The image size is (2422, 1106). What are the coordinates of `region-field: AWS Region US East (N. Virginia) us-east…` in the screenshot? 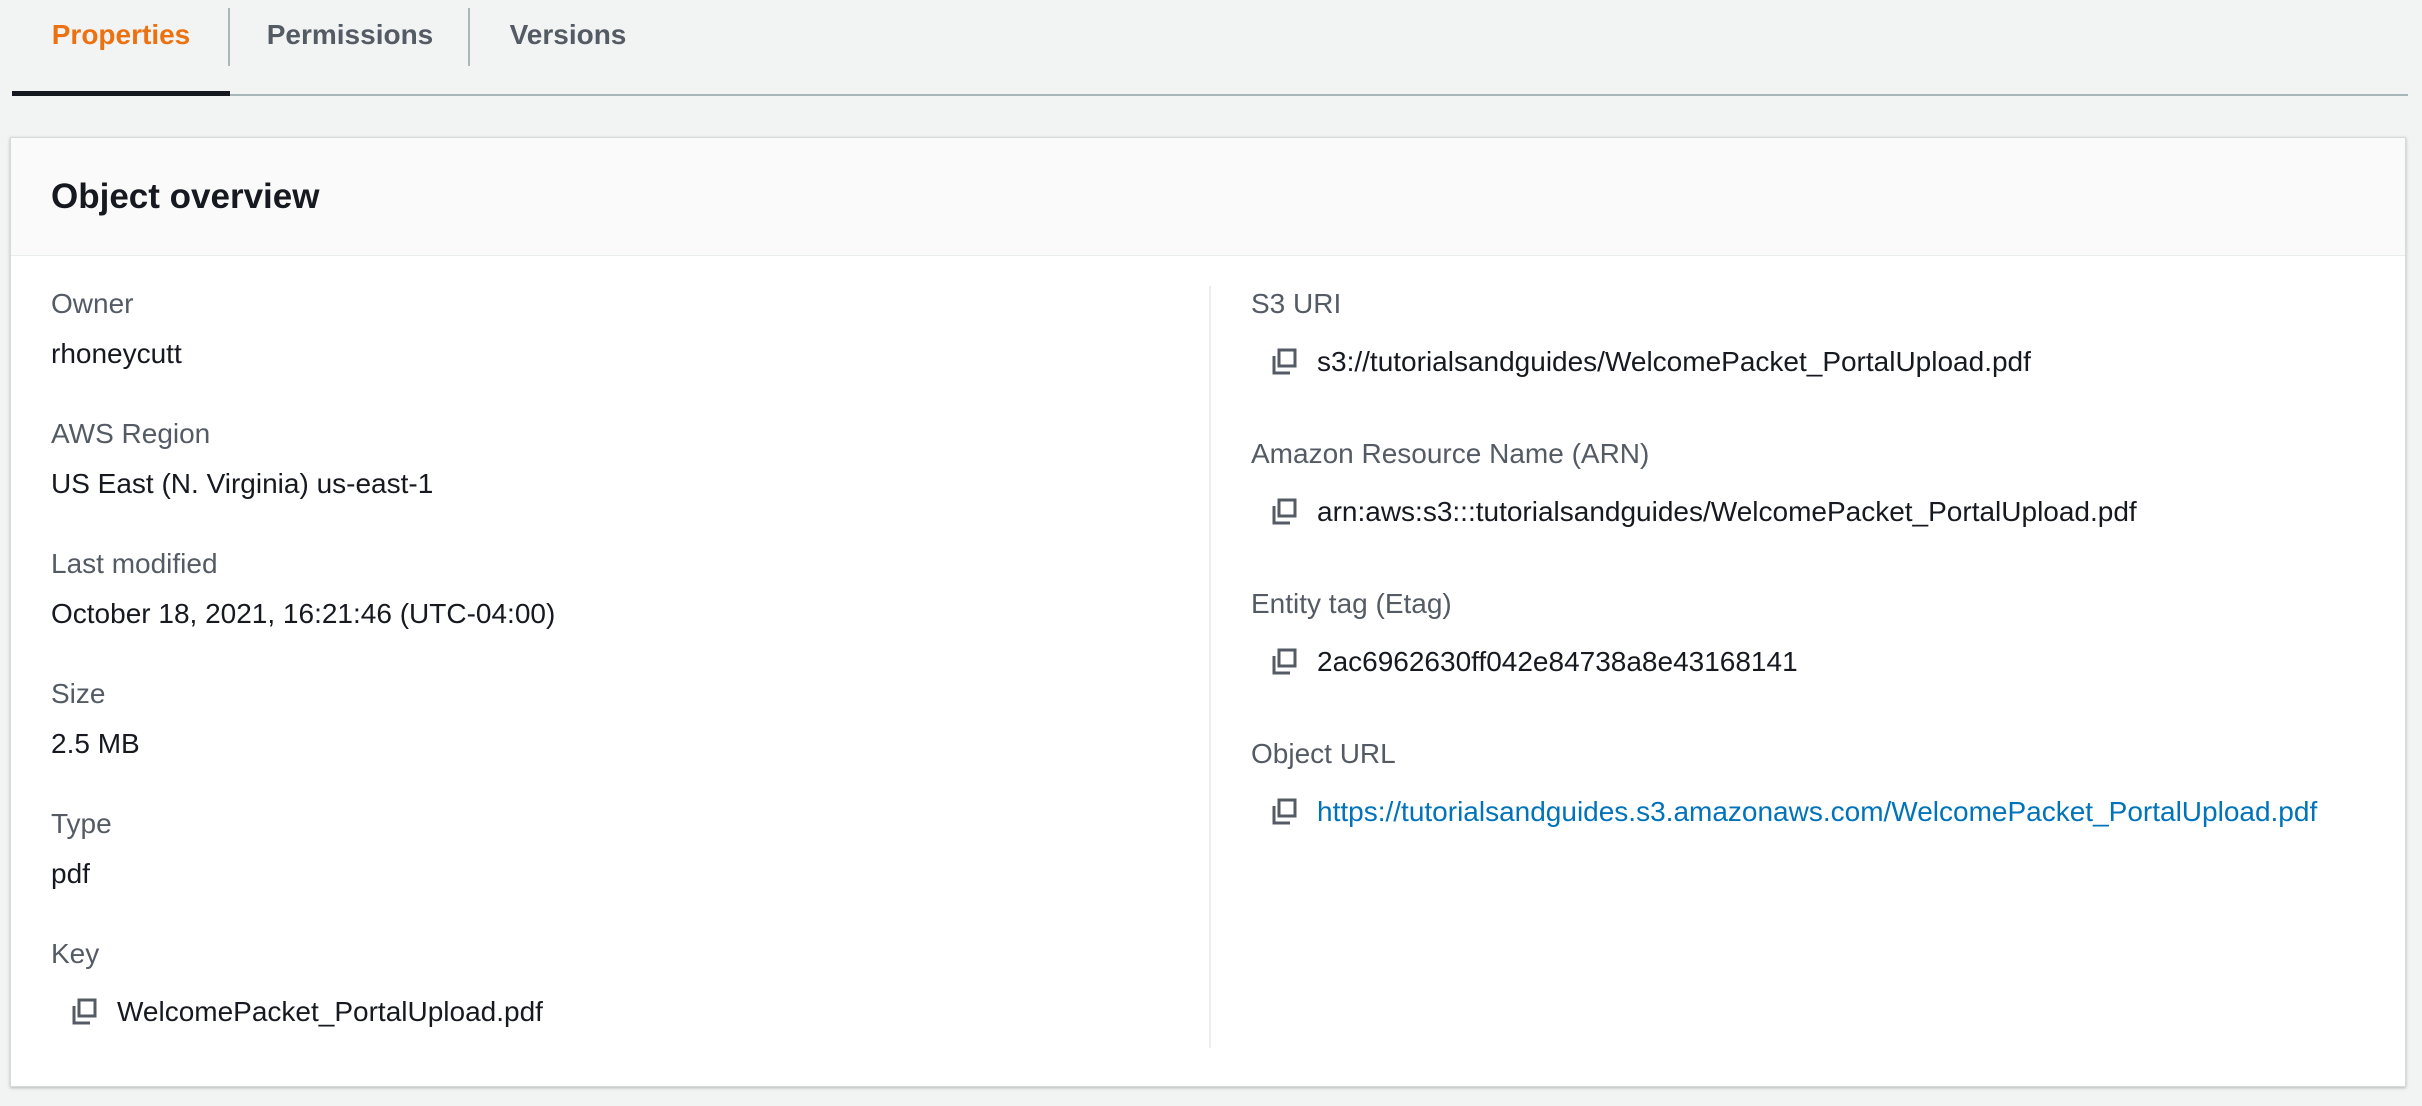 It's located at (242, 459).